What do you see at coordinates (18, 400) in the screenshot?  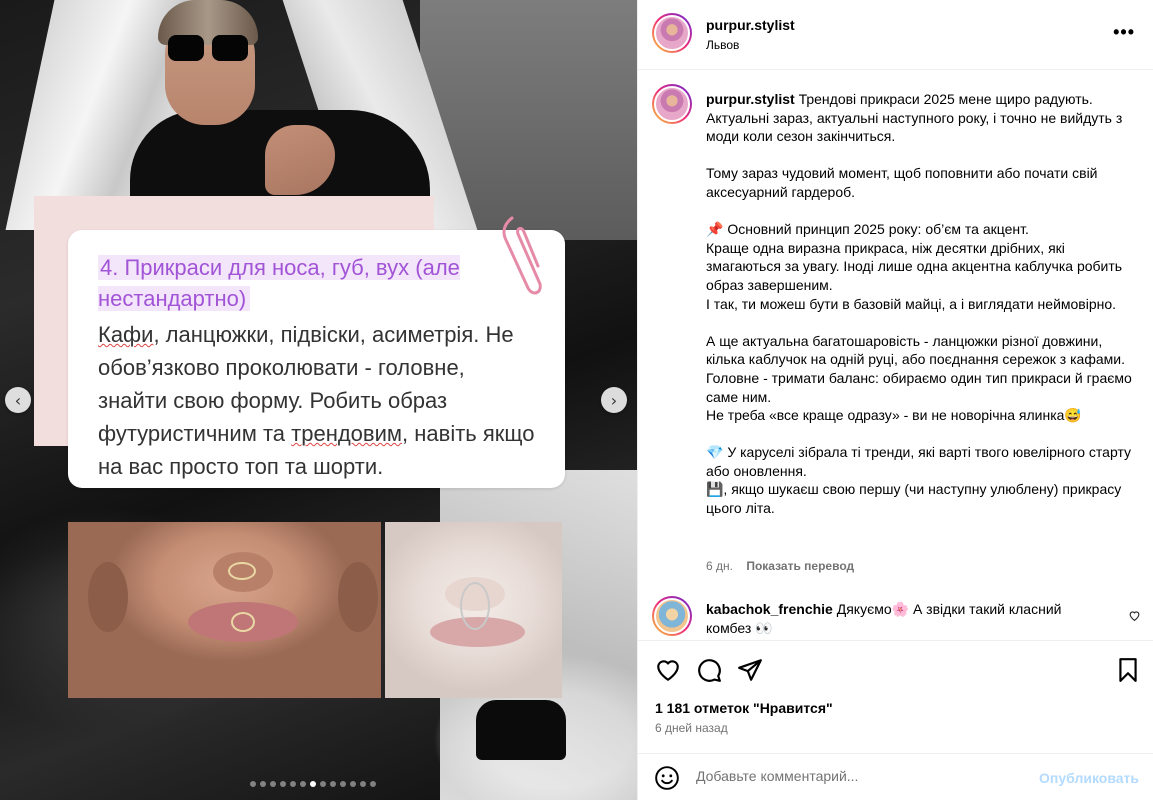 I see `chevron-left-icon: ‹` at bounding box center [18, 400].